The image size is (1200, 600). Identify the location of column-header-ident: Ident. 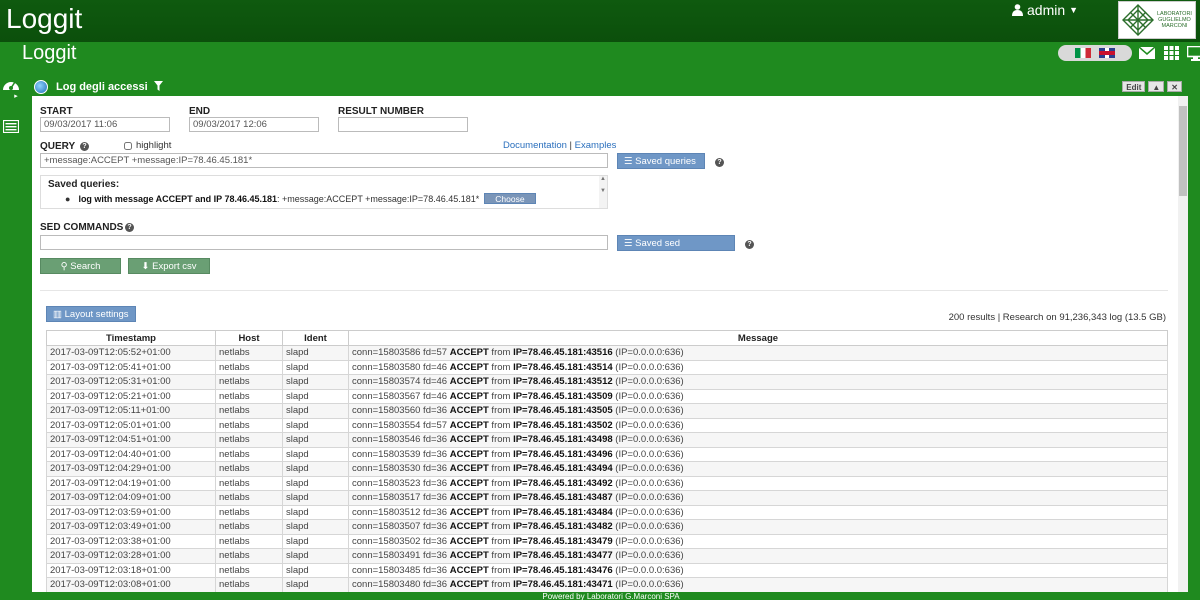
(315, 338).